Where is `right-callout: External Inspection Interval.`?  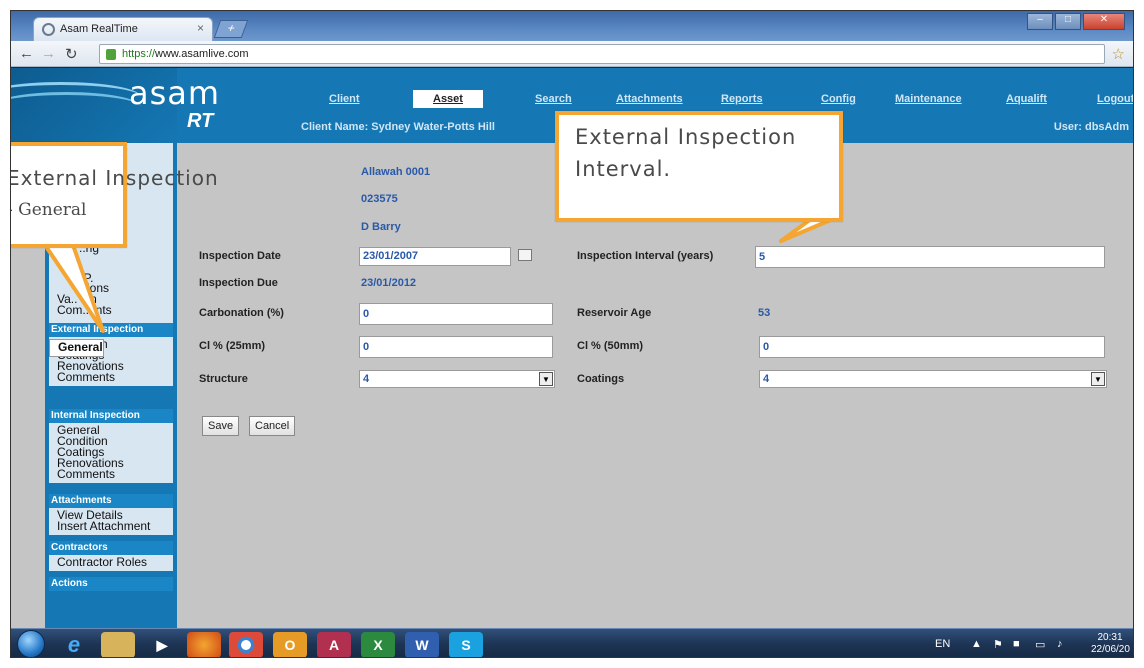 right-callout: External Inspection Interval. is located at coordinates (699, 166).